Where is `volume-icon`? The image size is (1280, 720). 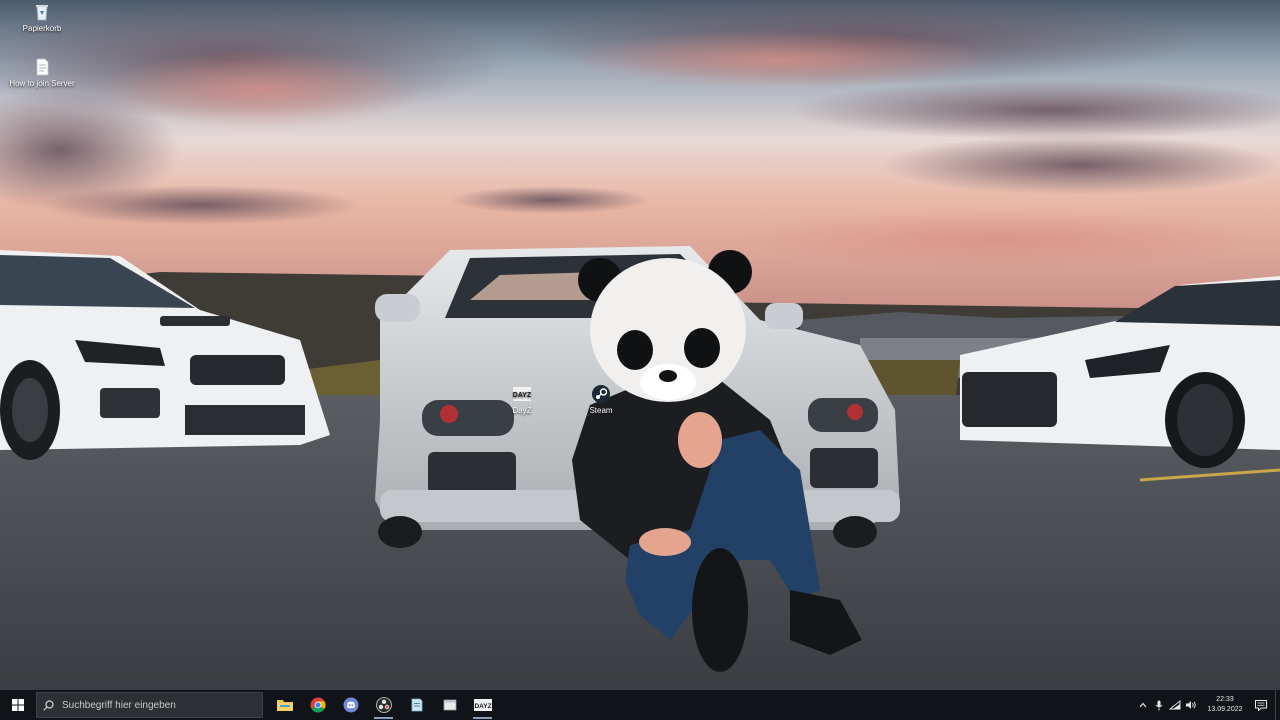
volume-icon is located at coordinates (1191, 705).